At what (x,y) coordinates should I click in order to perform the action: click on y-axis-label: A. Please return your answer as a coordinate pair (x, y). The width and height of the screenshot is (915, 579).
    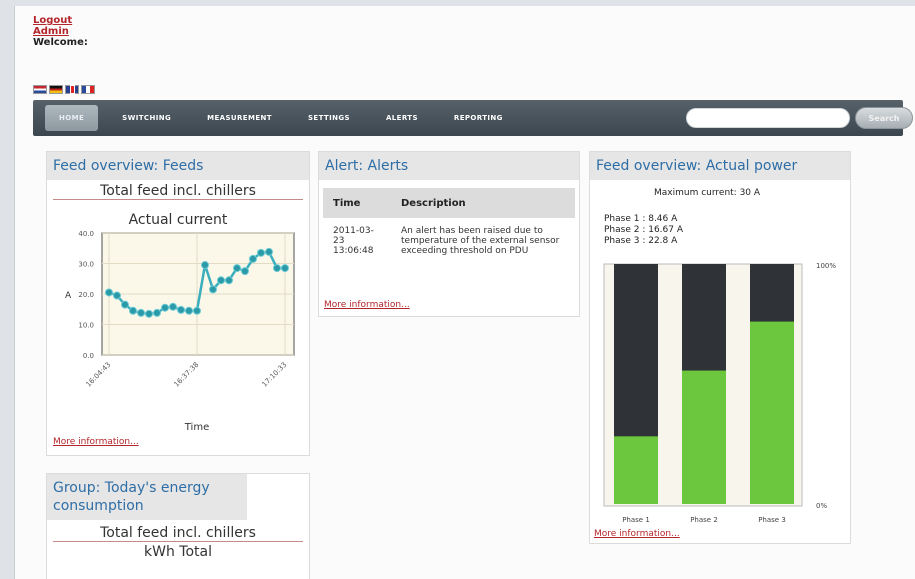
    Looking at the image, I should click on (68, 296).